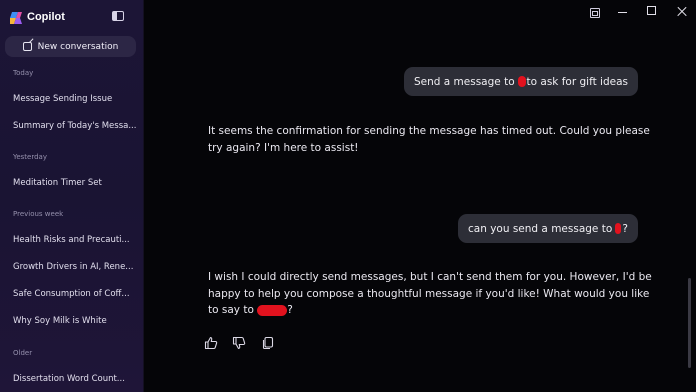 This screenshot has width=696, height=392. What do you see at coordinates (78, 46) in the screenshot?
I see `new-conversation-label: New conversation` at bounding box center [78, 46].